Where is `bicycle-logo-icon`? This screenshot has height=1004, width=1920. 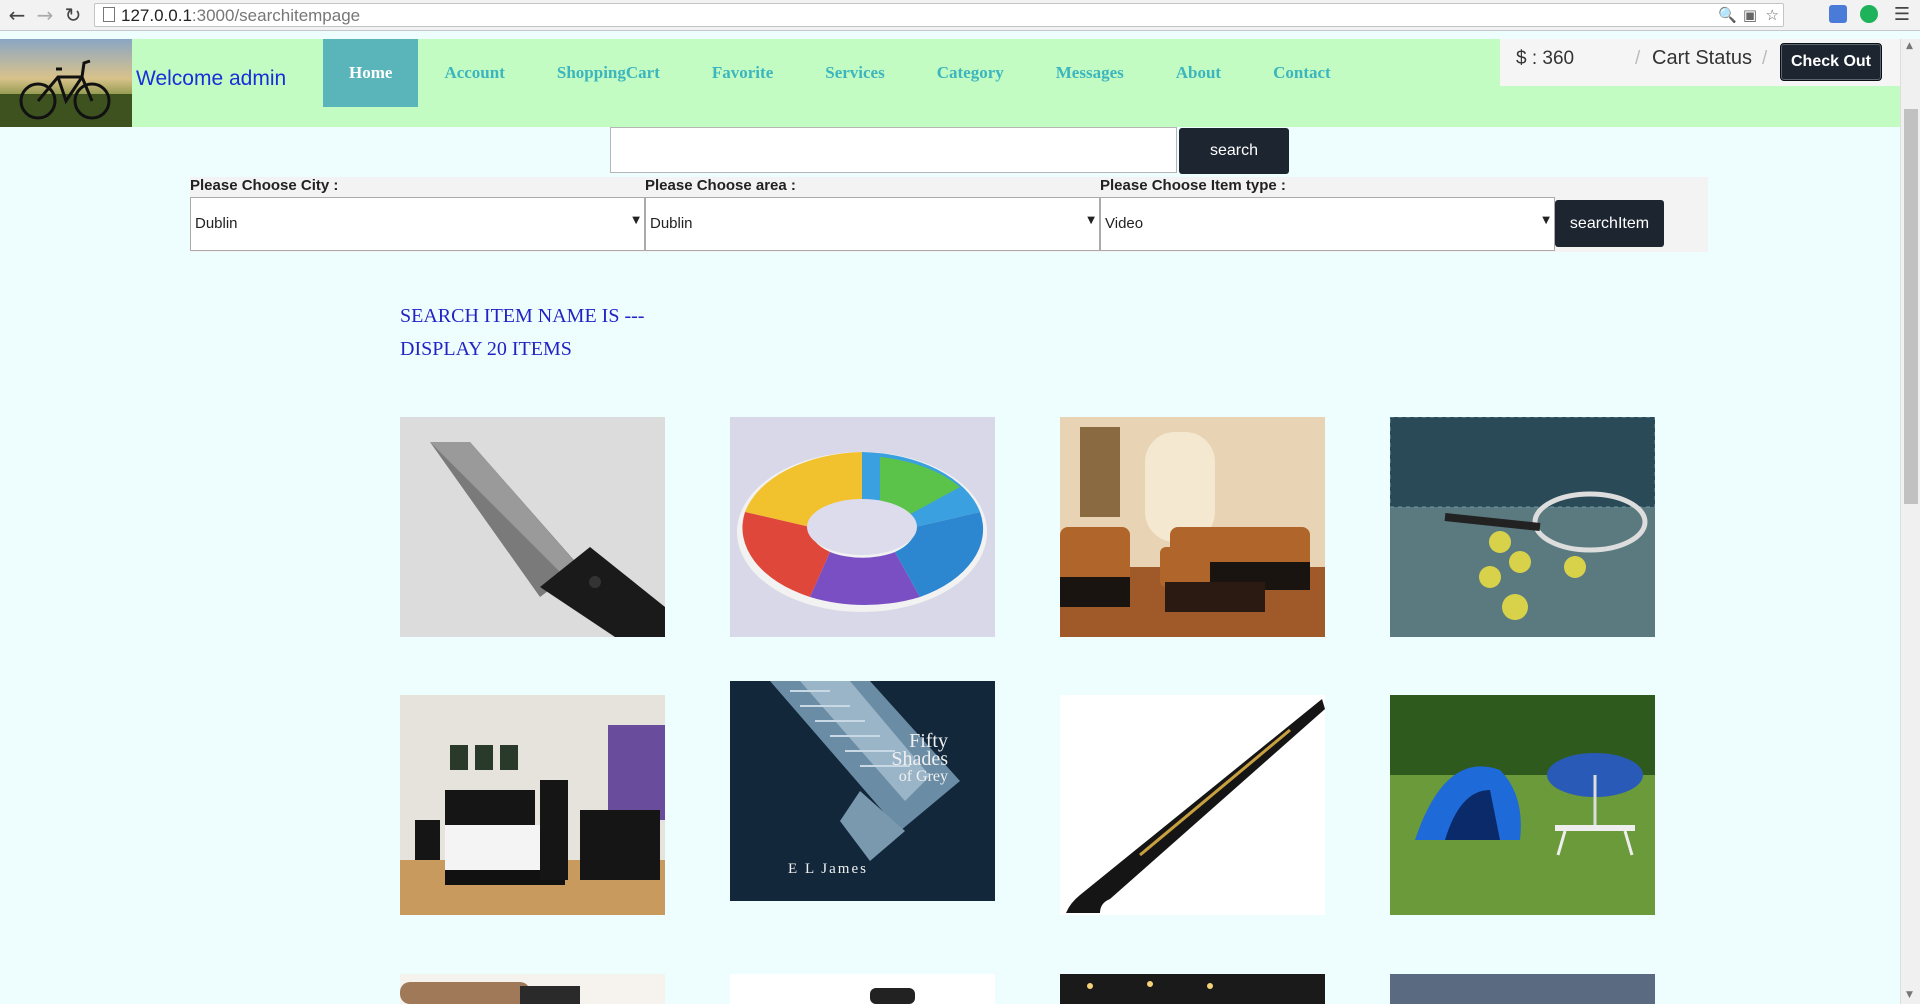 bicycle-logo-icon is located at coordinates (66, 83).